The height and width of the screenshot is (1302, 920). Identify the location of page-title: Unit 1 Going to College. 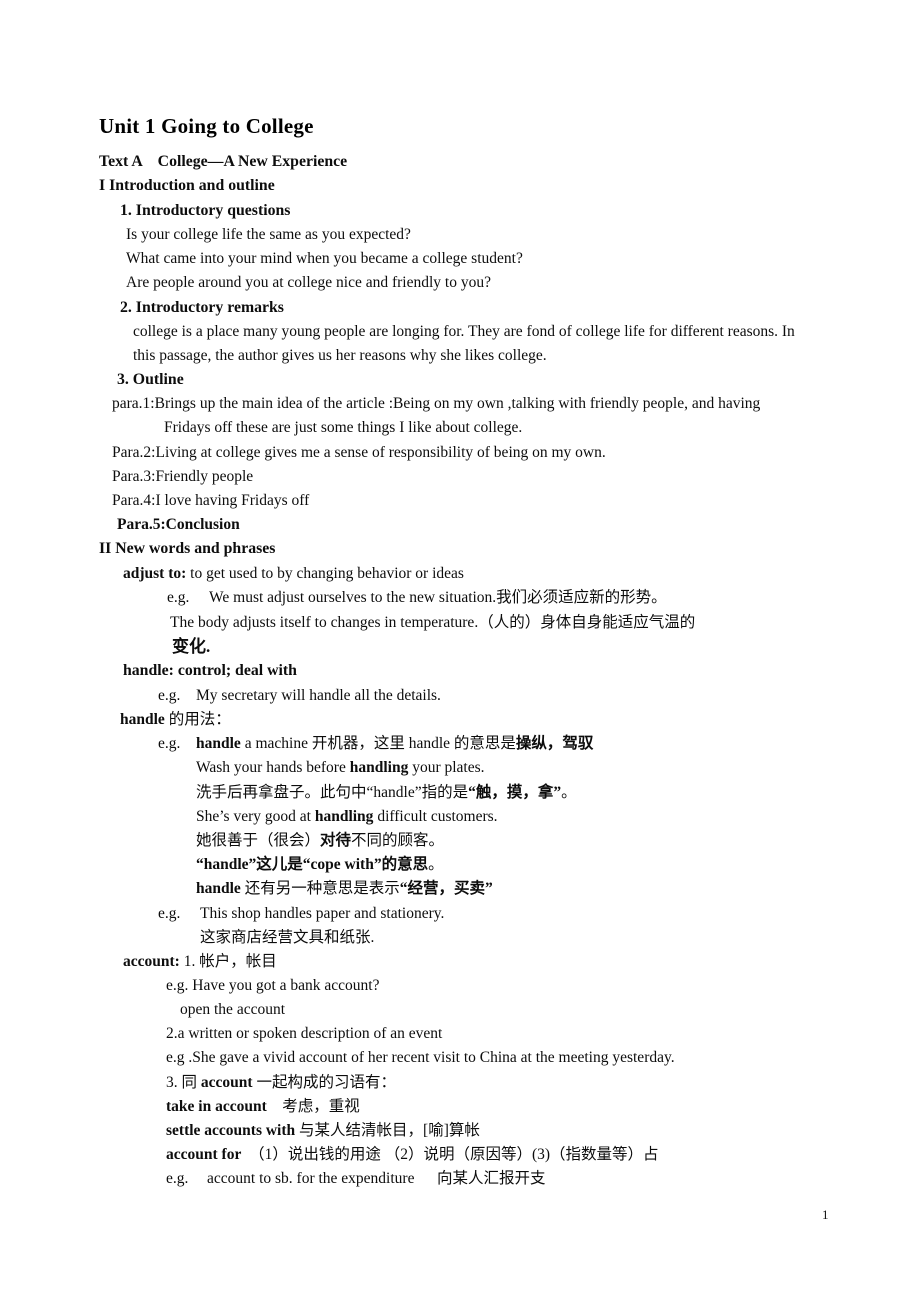
(206, 126).